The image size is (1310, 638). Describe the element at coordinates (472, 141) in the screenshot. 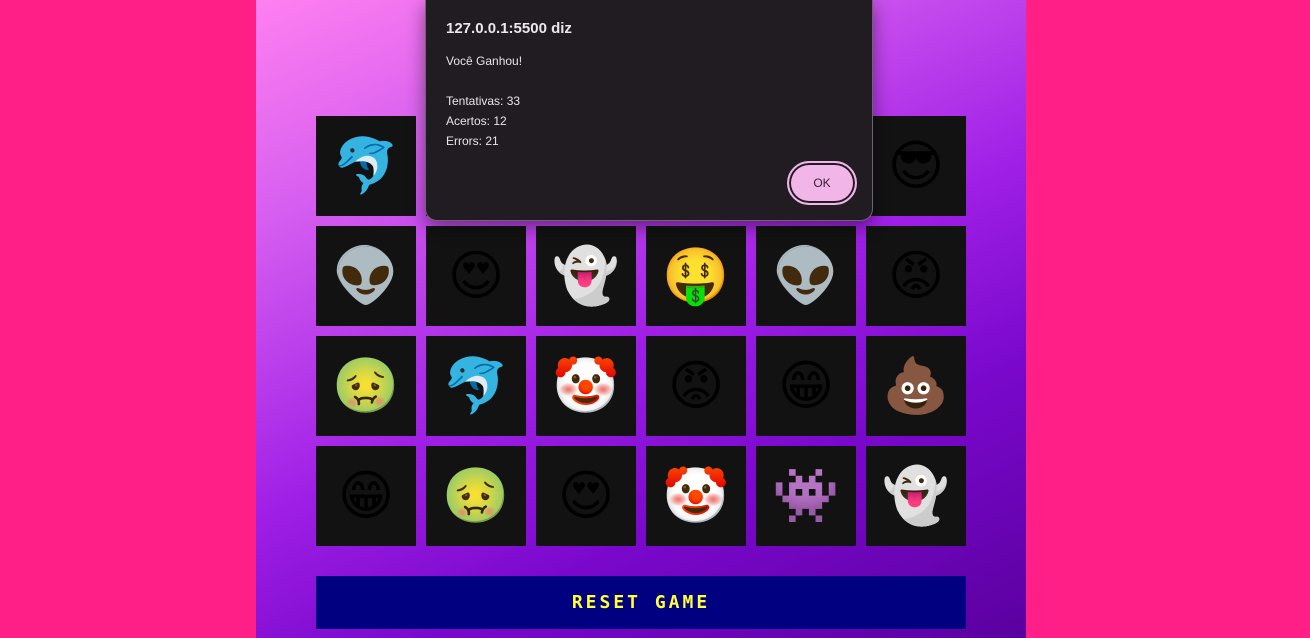

I see `alert-message-line: Errors: 21` at that location.